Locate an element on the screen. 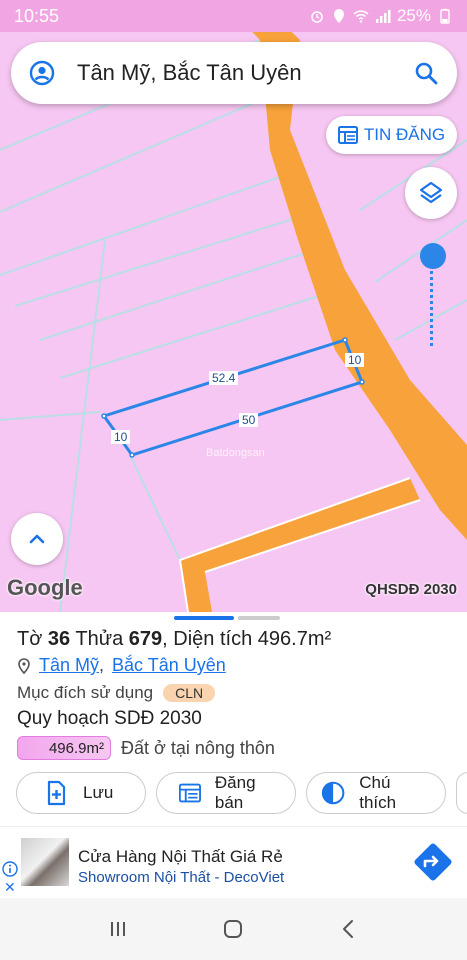 The height and width of the screenshot is (960, 467). close-ad-icon: ✕ is located at coordinates (10, 887).